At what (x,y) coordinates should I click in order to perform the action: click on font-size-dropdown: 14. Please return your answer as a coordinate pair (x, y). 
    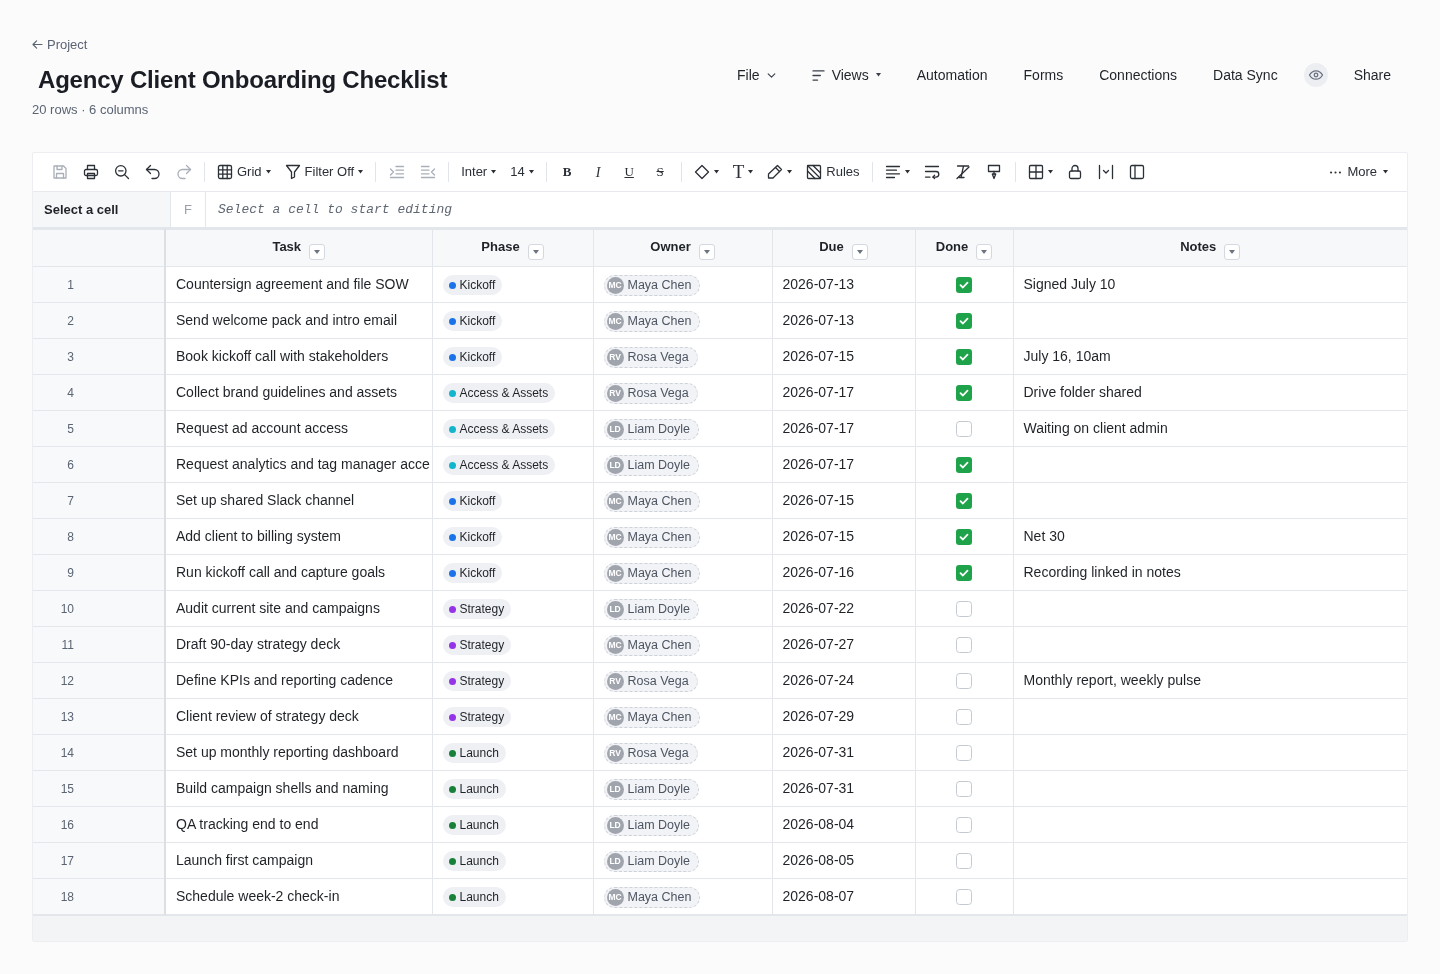
    Looking at the image, I should click on (522, 172).